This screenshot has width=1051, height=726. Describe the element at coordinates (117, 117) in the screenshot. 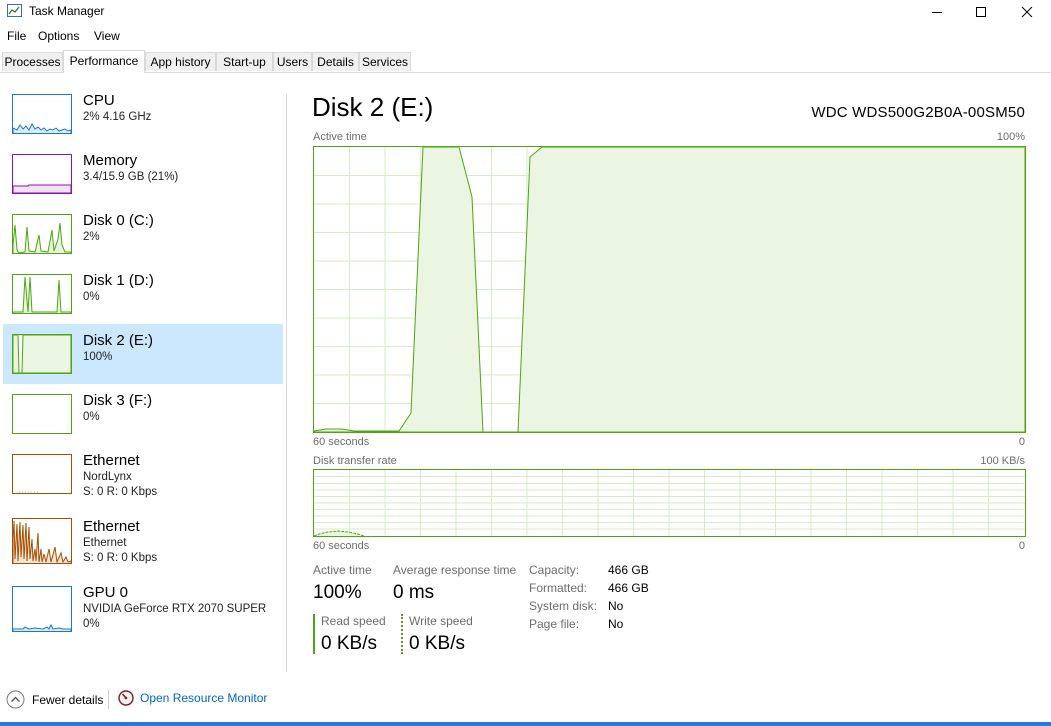

I see `sidebar-sub: 2% 4.16 GHz` at that location.